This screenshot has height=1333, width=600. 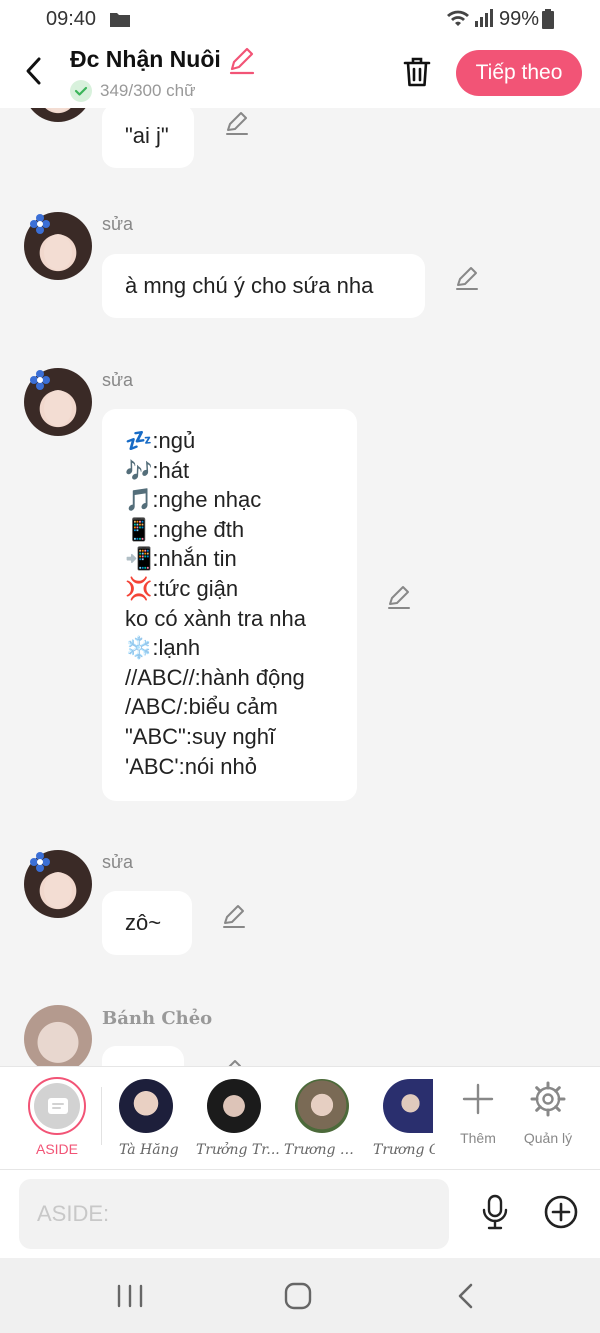 What do you see at coordinates (234, 1214) in the screenshot?
I see `message-input` at bounding box center [234, 1214].